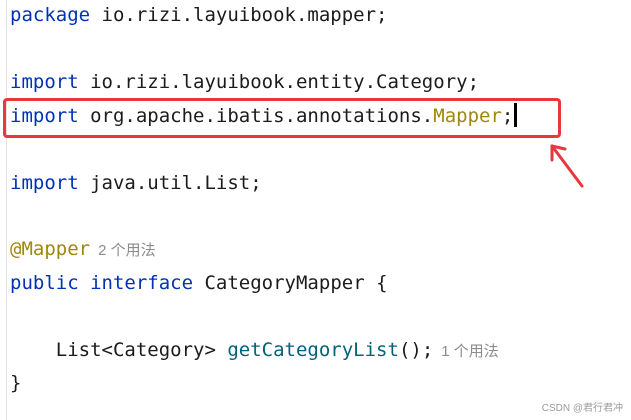  Describe the element at coordinates (50, 249) in the screenshot. I see `mapper-annotation: @Mapper` at that location.